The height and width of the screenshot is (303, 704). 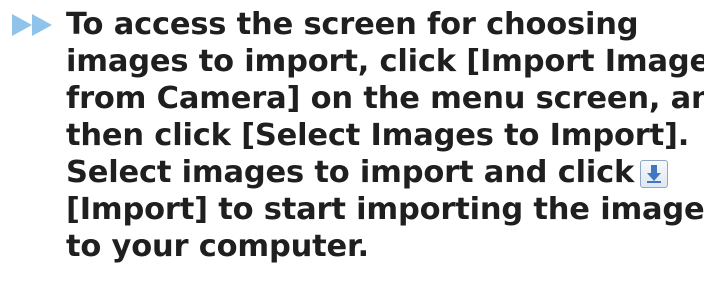 I want to click on instruction-line: to your computer., so click(x=217, y=246).